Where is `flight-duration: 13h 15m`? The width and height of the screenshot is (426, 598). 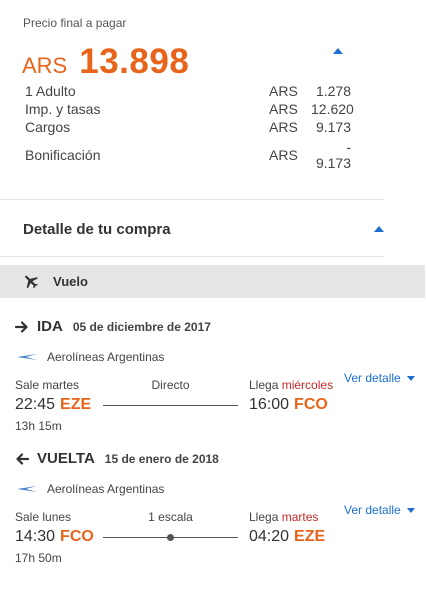 flight-duration: 13h 15m is located at coordinates (38, 426).